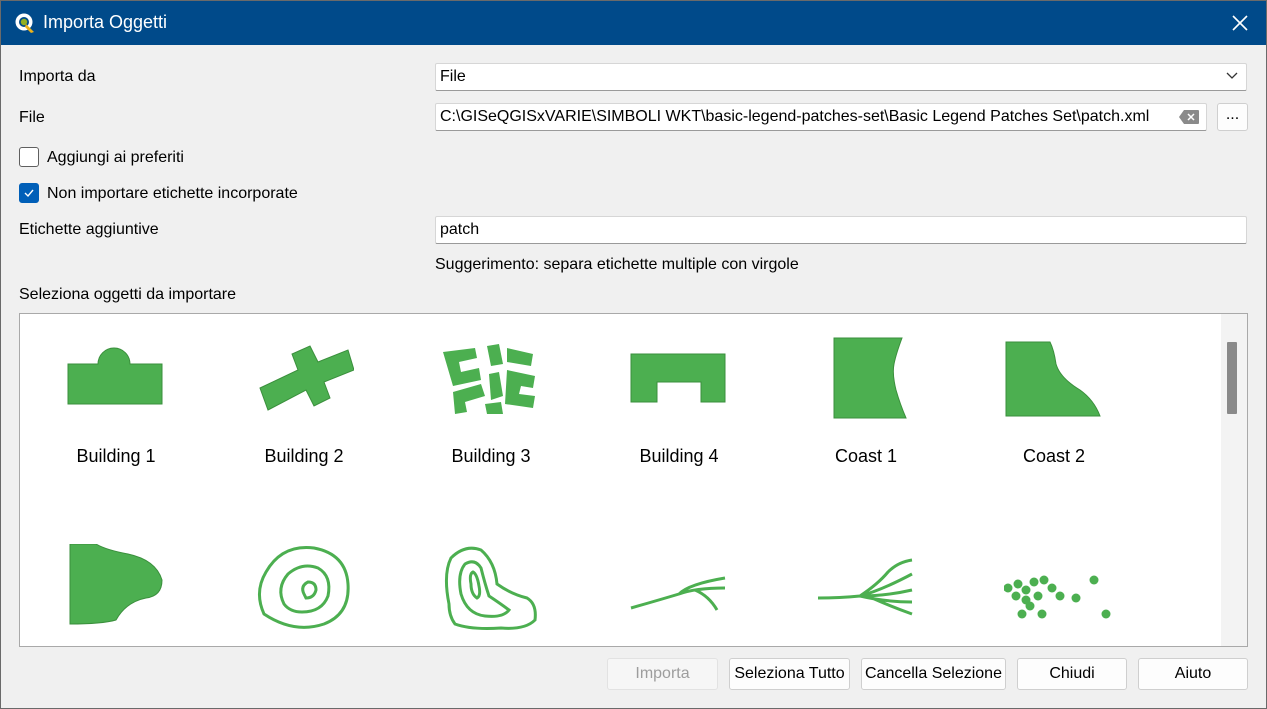 The width and height of the screenshot is (1267, 709). Describe the element at coordinates (491, 456) in the screenshot. I see `item-name: Building 3` at that location.